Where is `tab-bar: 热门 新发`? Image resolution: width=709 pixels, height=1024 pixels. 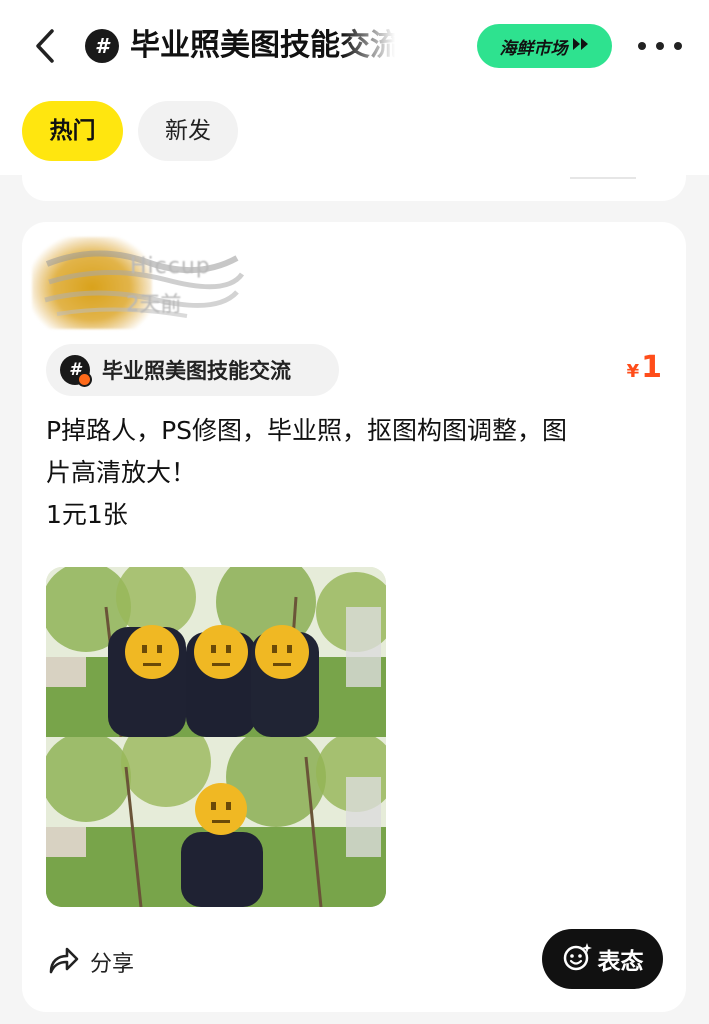 tab-bar: 热门 新发 is located at coordinates (354, 135).